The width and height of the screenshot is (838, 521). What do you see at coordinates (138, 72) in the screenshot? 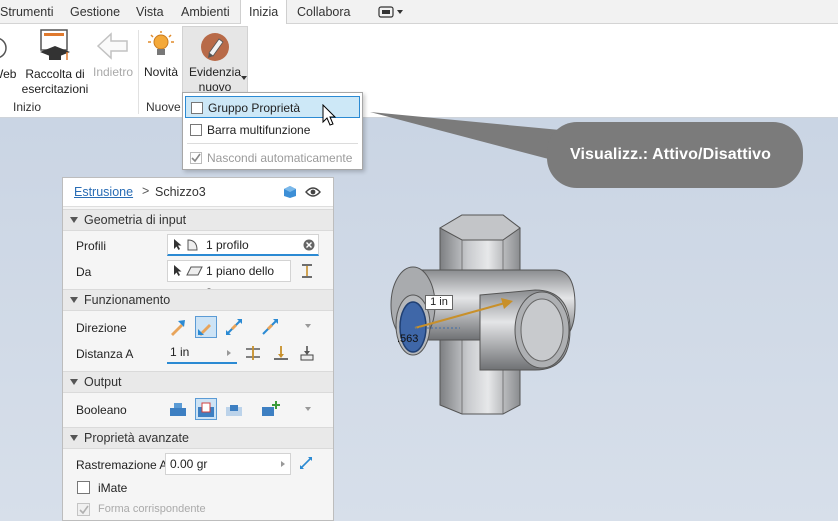
I see `ribbon-separator` at bounding box center [138, 72].